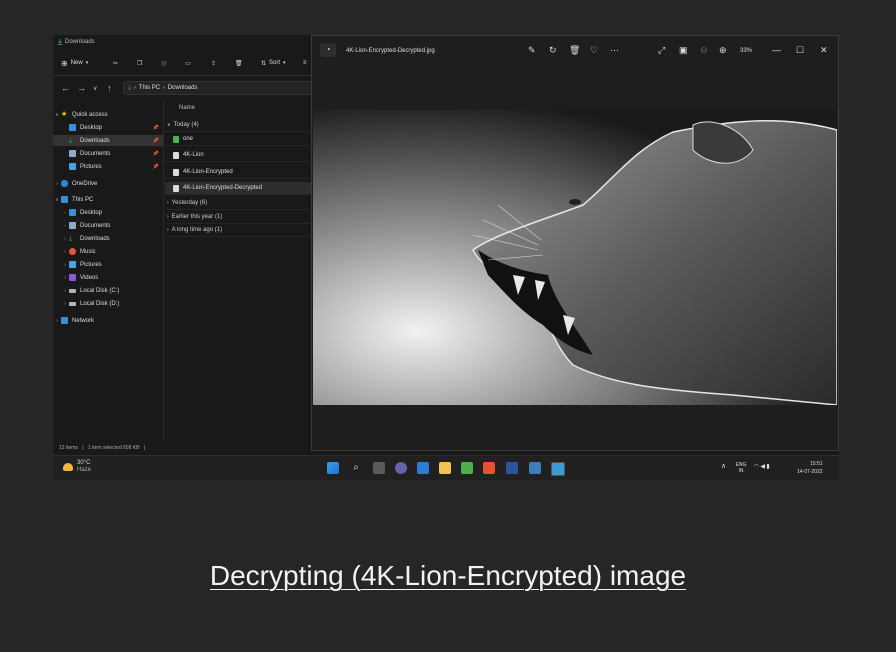 The image size is (896, 652). Describe the element at coordinates (238, 188) in the screenshot. I see `file-row-selected: 4K-Lion-Encrypted-Decrypted` at that location.